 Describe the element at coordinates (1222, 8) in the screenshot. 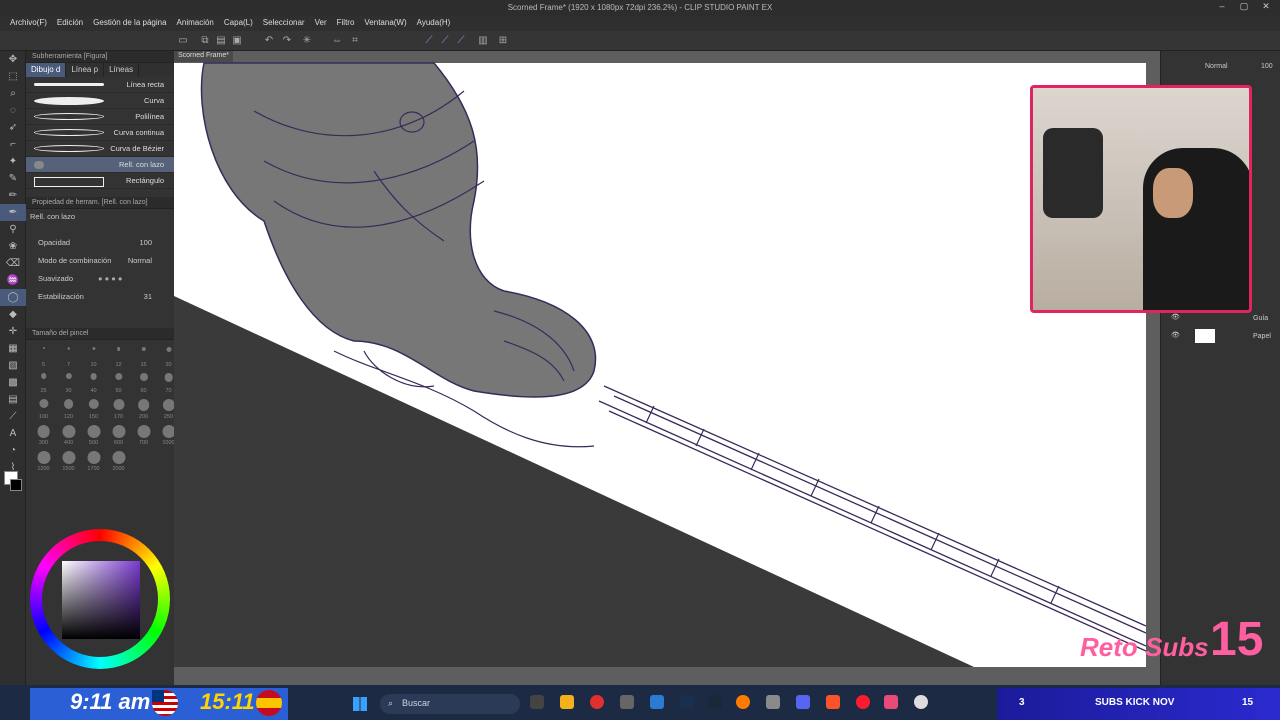

I see `minimize-button: –` at that location.